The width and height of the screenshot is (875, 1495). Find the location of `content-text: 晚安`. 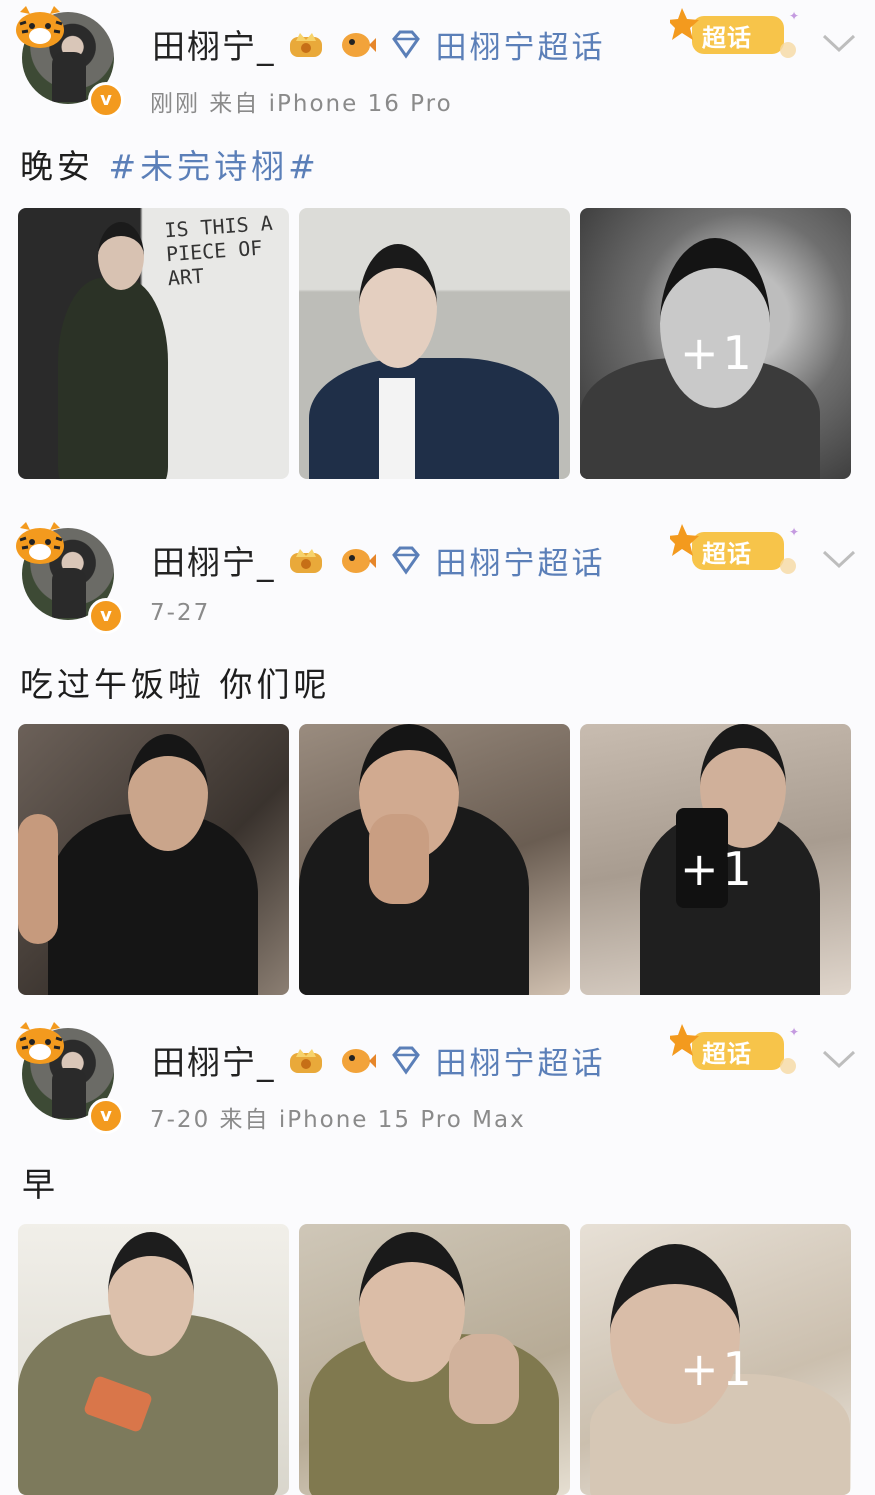

content-text: 晚安 is located at coordinates (57, 166).